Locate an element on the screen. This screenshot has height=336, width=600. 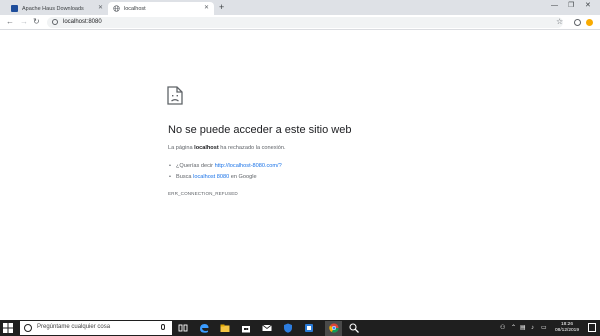
magnifier-icon is located at coordinates (354, 328).